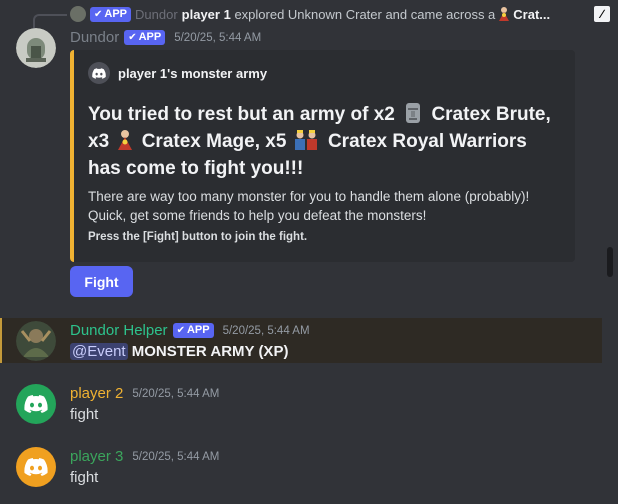 This screenshot has height=504, width=618. I want to click on message-bold-text: MONSTER ARMY (XP), so click(210, 351).